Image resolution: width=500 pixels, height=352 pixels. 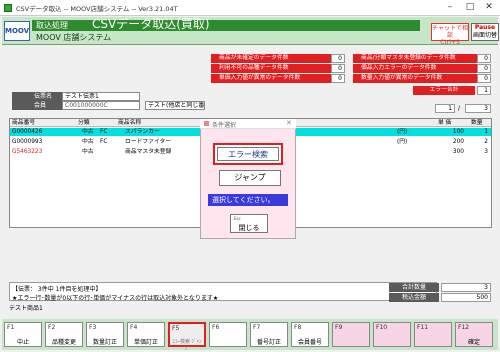 What do you see at coordinates (484, 35) in the screenshot?
I see `screen-switch-label: 画面切替` at bounding box center [484, 35].